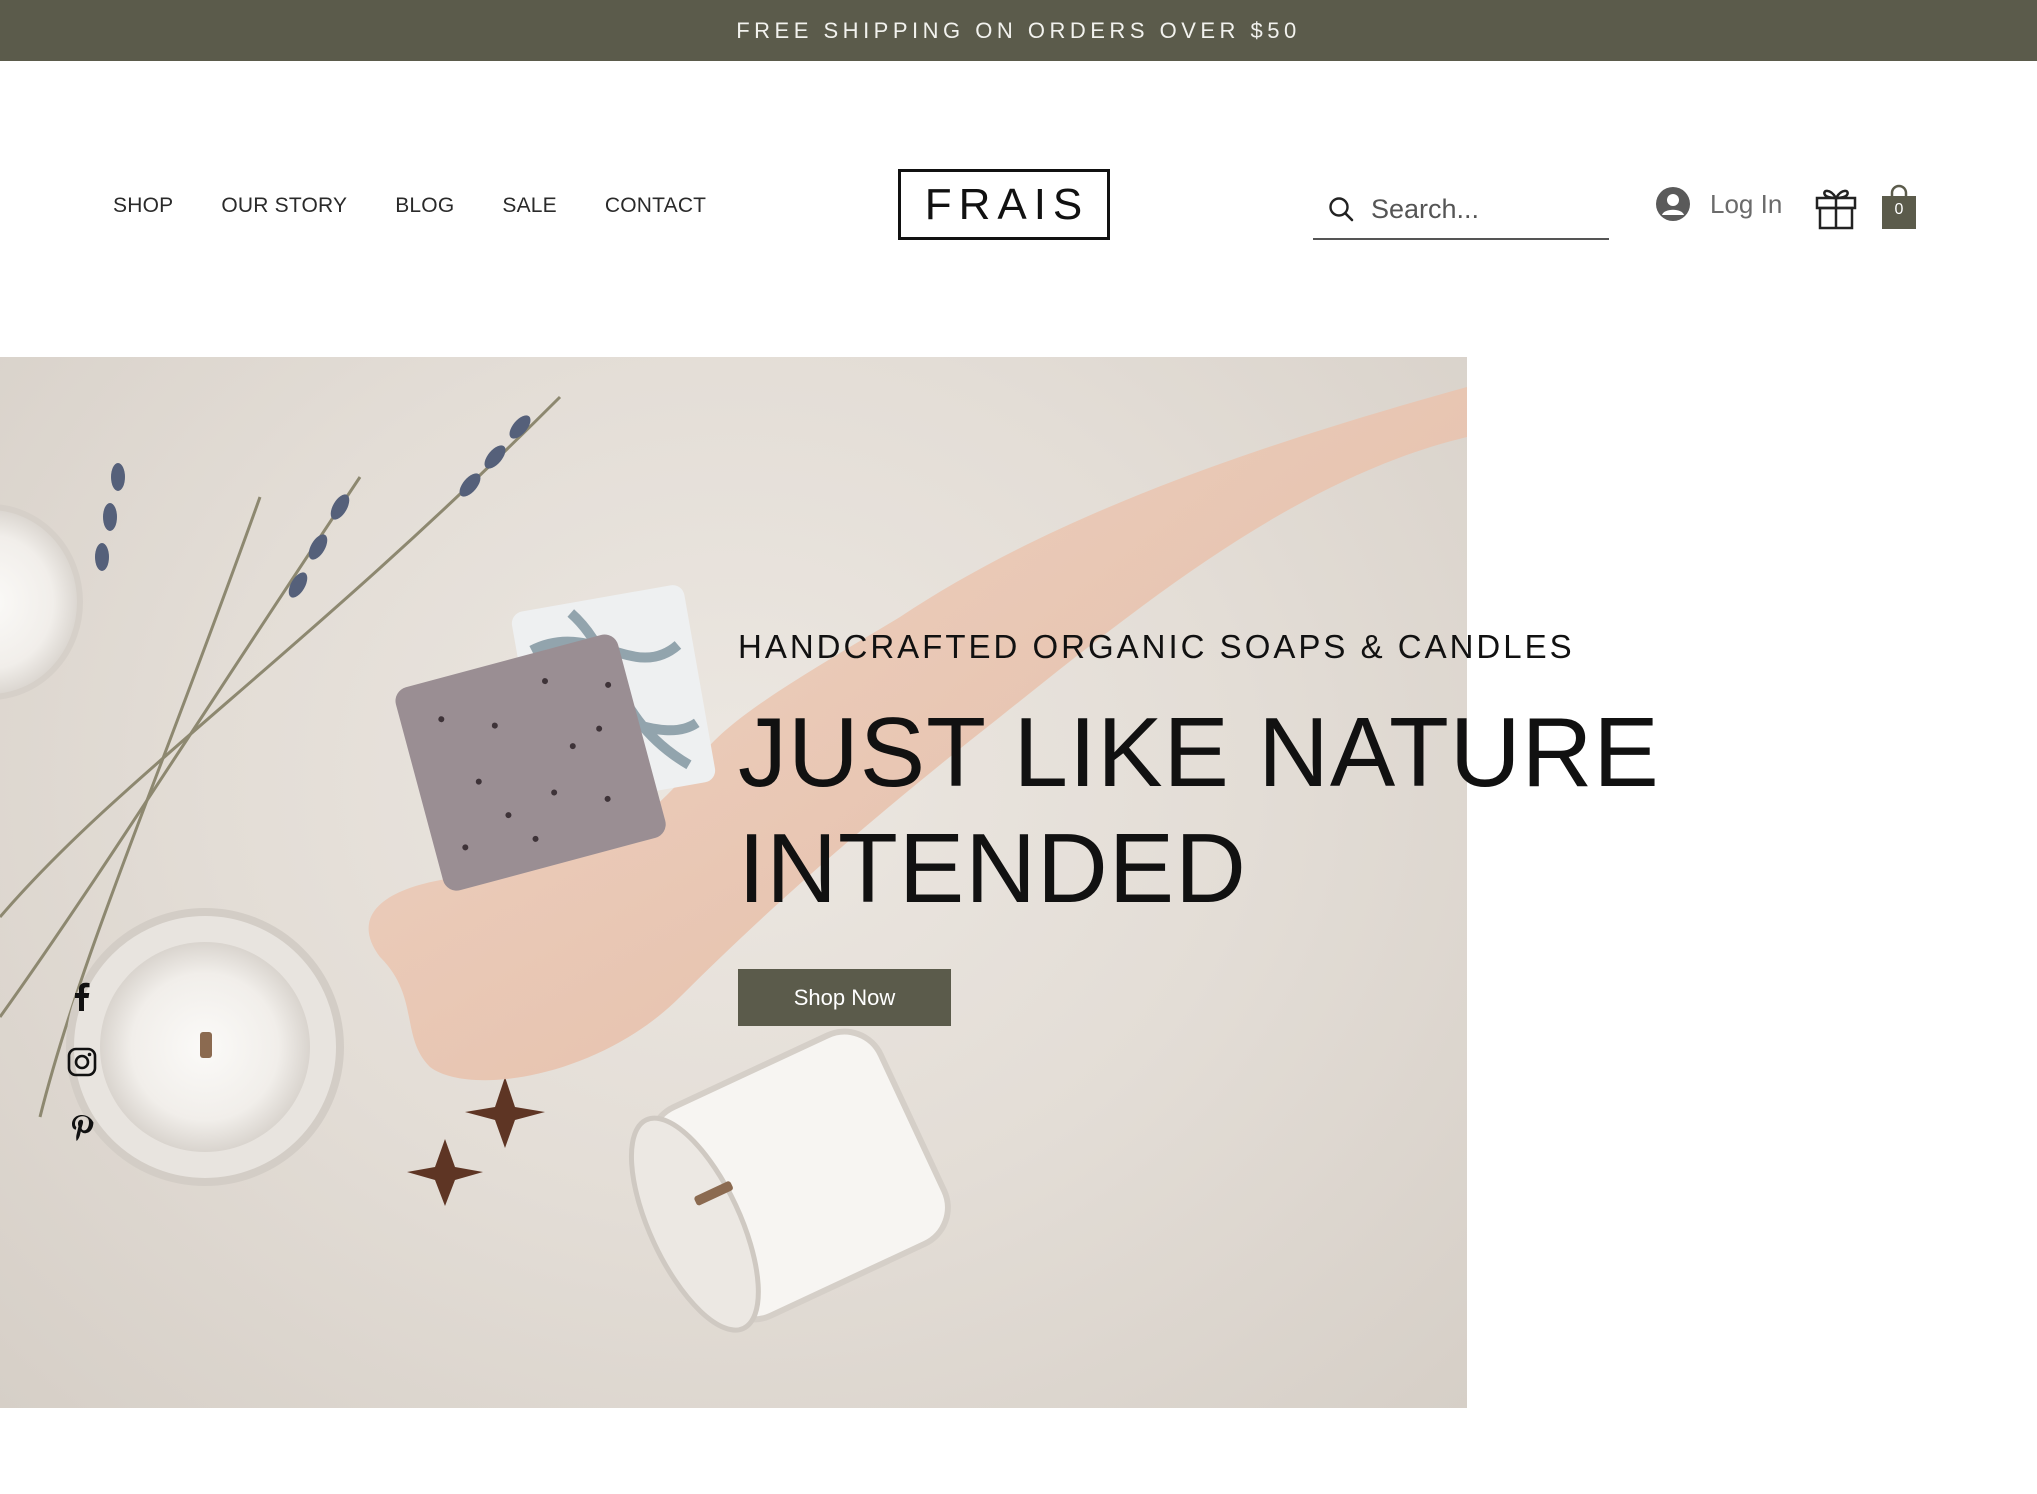 This screenshot has width=2037, height=1494. Describe the element at coordinates (1746, 203) in the screenshot. I see `login-label: Log In` at that location.